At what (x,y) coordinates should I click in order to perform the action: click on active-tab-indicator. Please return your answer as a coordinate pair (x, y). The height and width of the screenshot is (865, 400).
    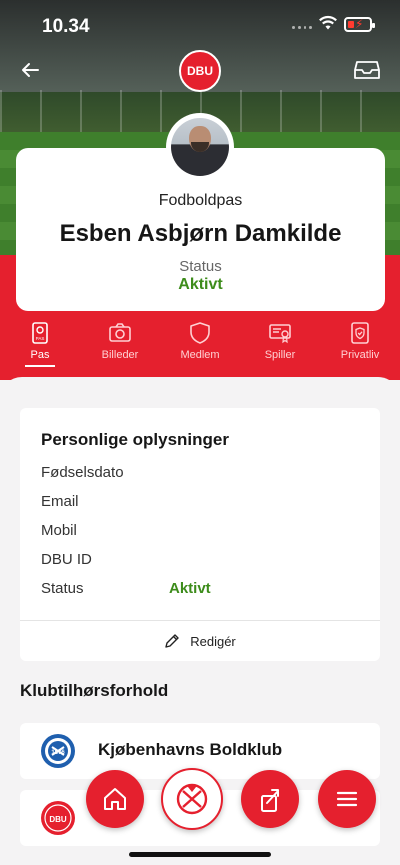
    Looking at the image, I should click on (40, 366).